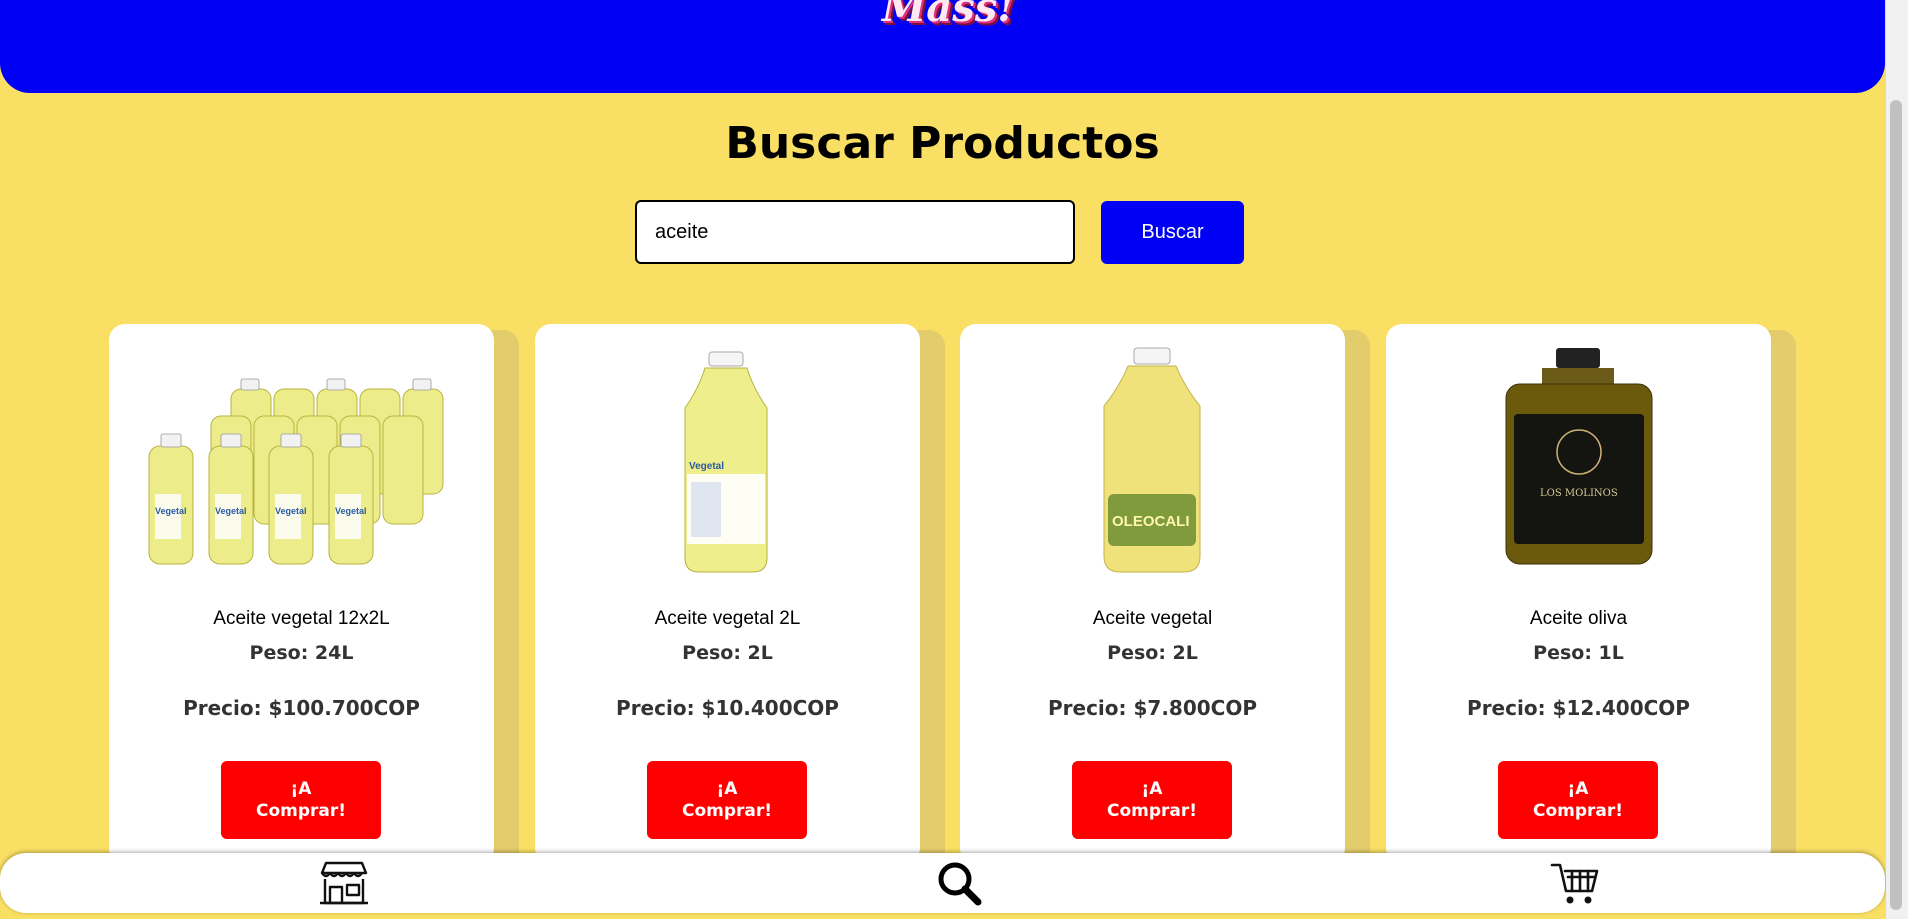 This screenshot has height=919, width=1908. I want to click on product-image: LOS MOLINOS, so click(1579, 456).